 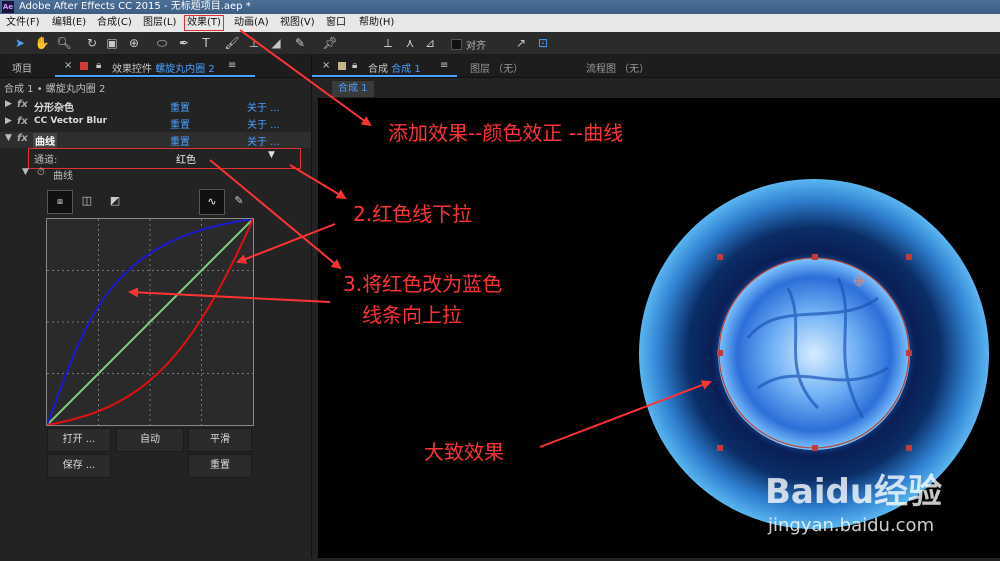 What do you see at coordinates (854, 492) in the screenshot?
I see `baidu-watermark-logo: Baidu经验` at bounding box center [854, 492].